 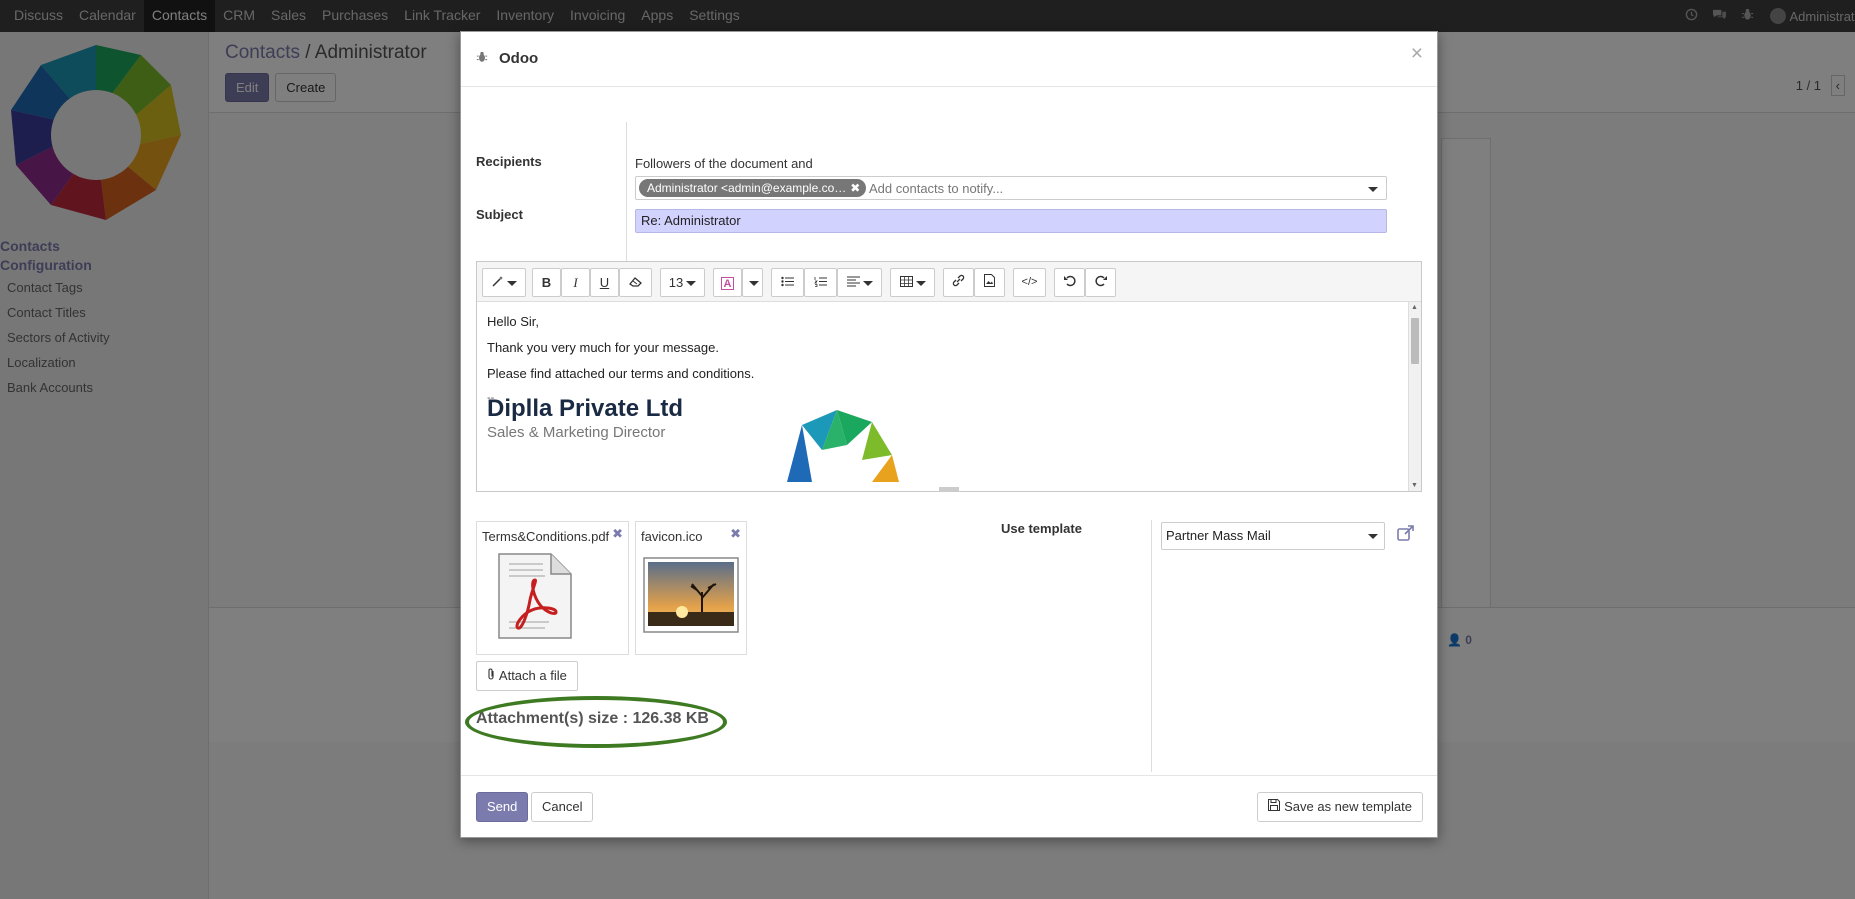 What do you see at coordinates (504, 282) in the screenshot?
I see `style-dropdown` at bounding box center [504, 282].